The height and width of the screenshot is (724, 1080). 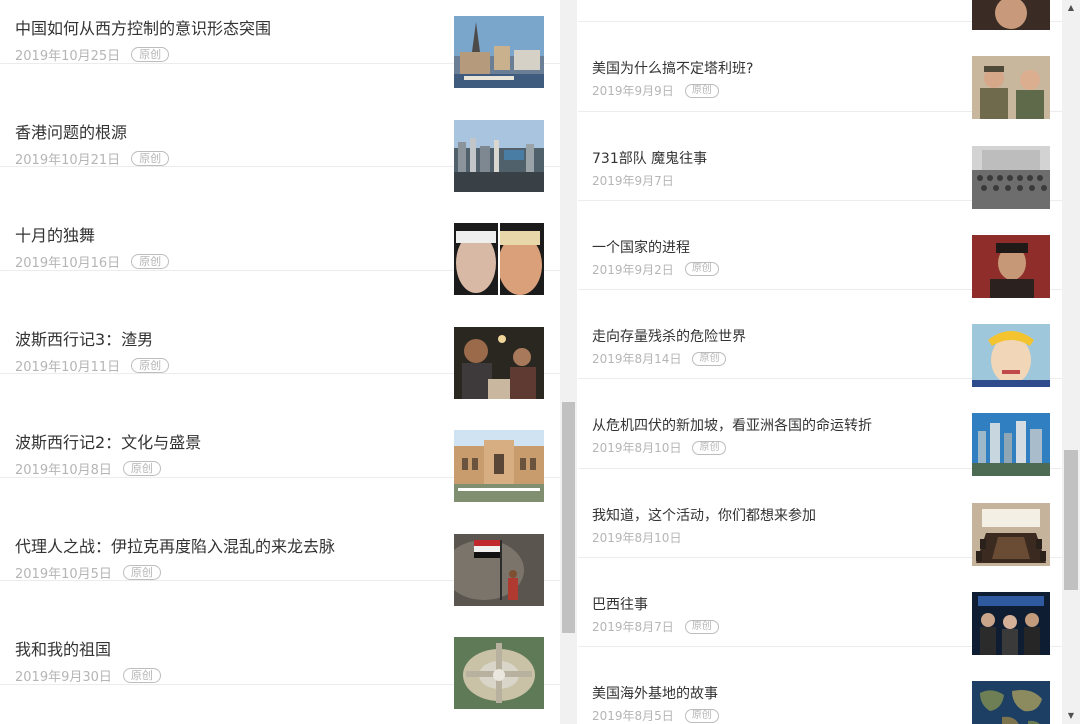 What do you see at coordinates (280, 128) in the screenshot?
I see `left-article-item: 香港问题的根源 2019年10月21日 原创` at bounding box center [280, 128].